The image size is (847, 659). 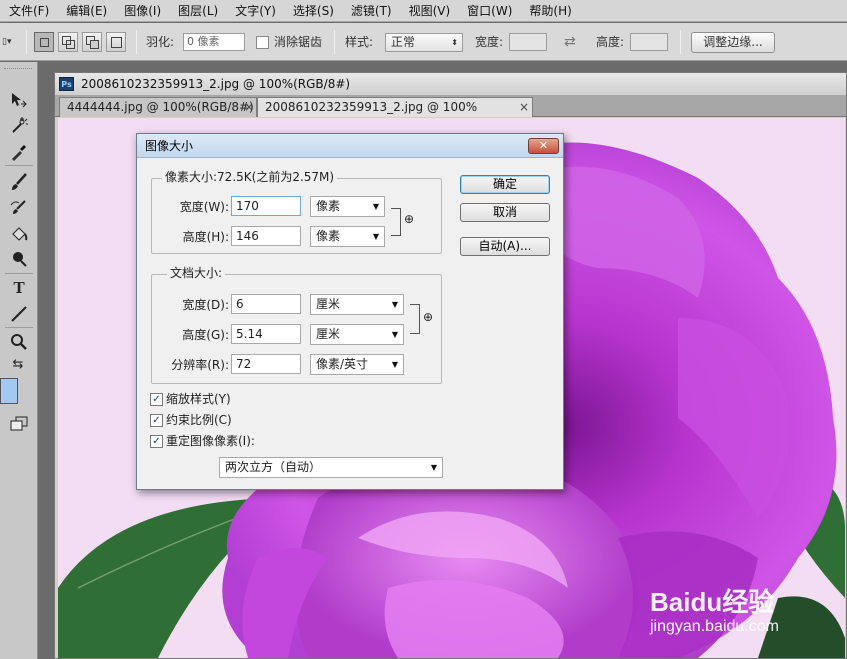 What do you see at coordinates (197, 11) in the screenshot?
I see `menu-layer: 图层(L)` at bounding box center [197, 11].